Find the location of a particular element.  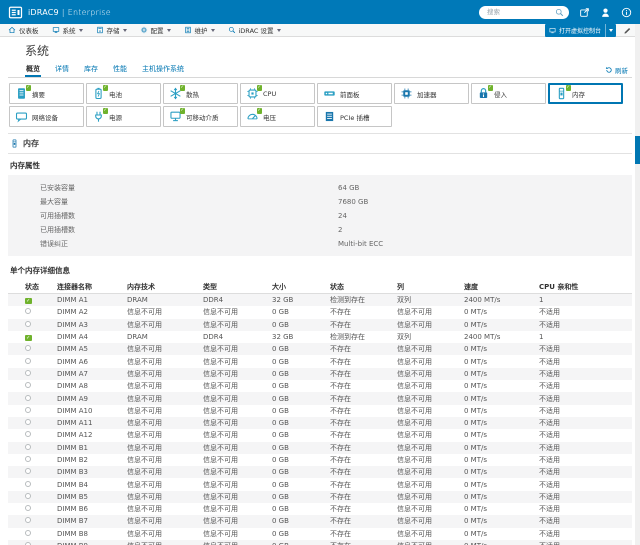

refresh-icon is located at coordinates (608, 69).